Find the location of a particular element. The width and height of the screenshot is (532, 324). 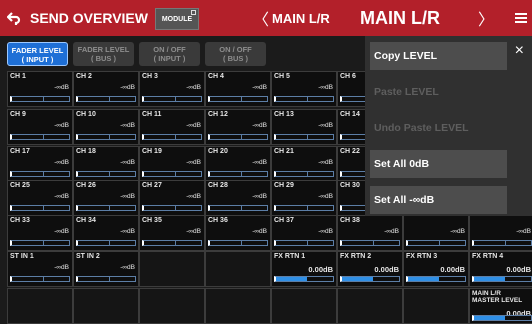

master-label: MAIN L/R MASTER LEVEL is located at coordinates (497, 297).